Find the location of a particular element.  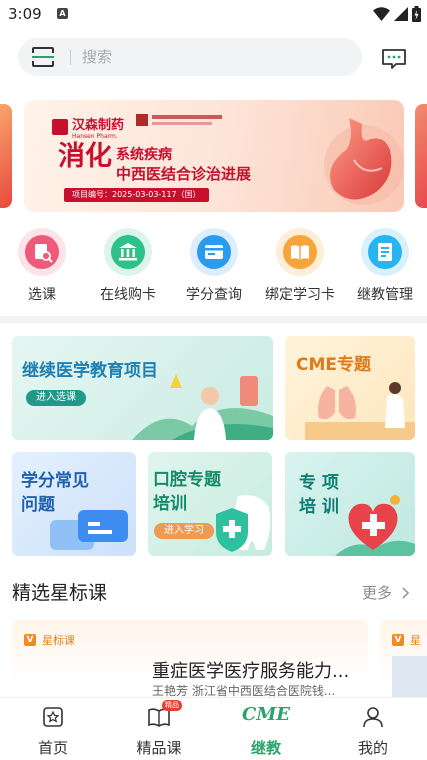

course-card-next-peek: V 星 is located at coordinates (403, 659).